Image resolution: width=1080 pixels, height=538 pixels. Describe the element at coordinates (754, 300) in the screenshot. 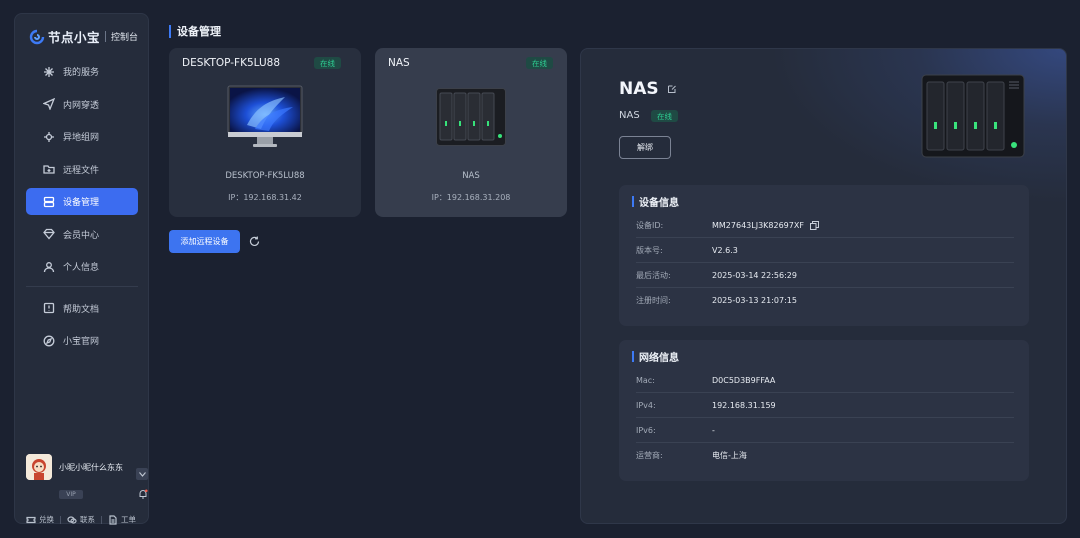

I see `info-value: 2025-03-13 21:07:15` at that location.